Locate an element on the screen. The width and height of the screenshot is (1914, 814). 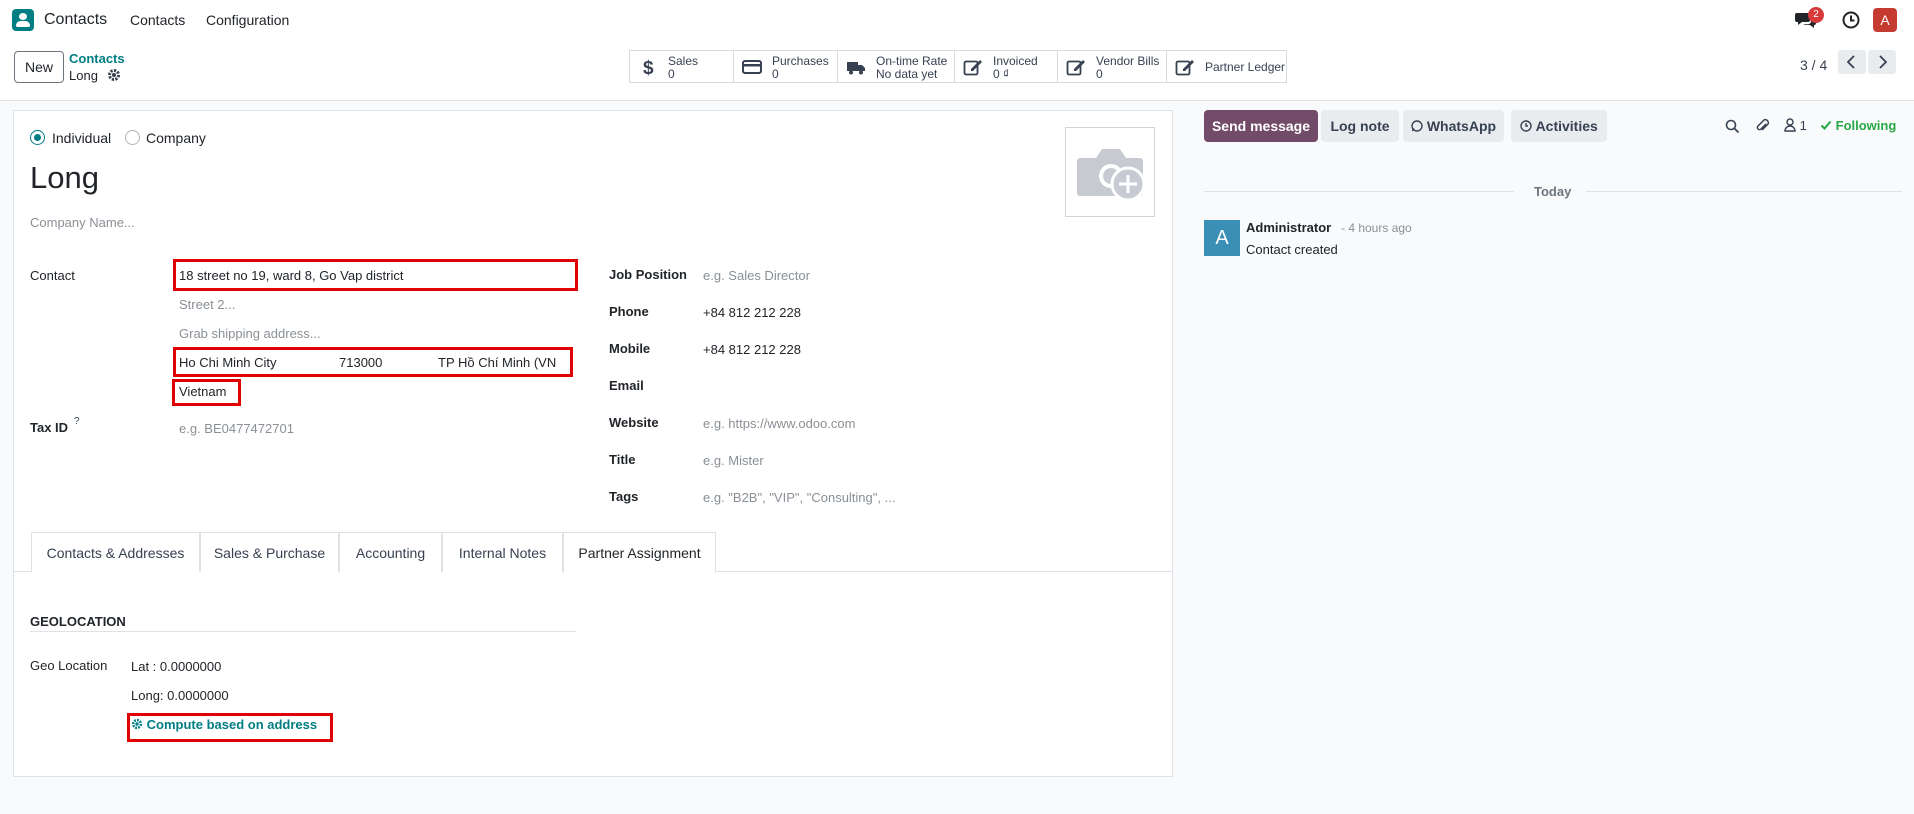
message-author: Administrator is located at coordinates (1288, 227).